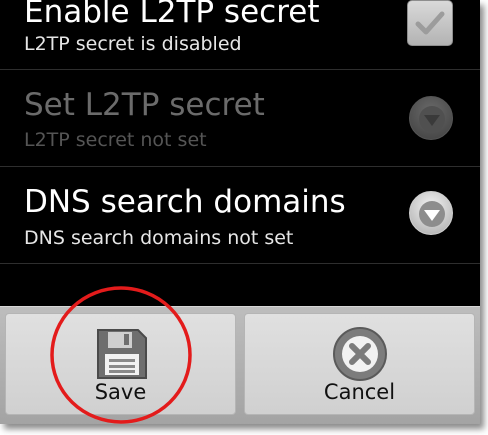  Describe the element at coordinates (159, 238) in the screenshot. I see `pref-summary: DNS search domains not set` at that location.